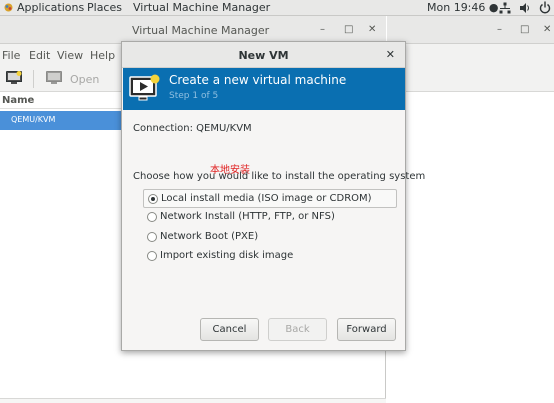 The image size is (554, 403). Describe the element at coordinates (227, 255) in the screenshot. I see `option-label: Import existing disk image` at that location.